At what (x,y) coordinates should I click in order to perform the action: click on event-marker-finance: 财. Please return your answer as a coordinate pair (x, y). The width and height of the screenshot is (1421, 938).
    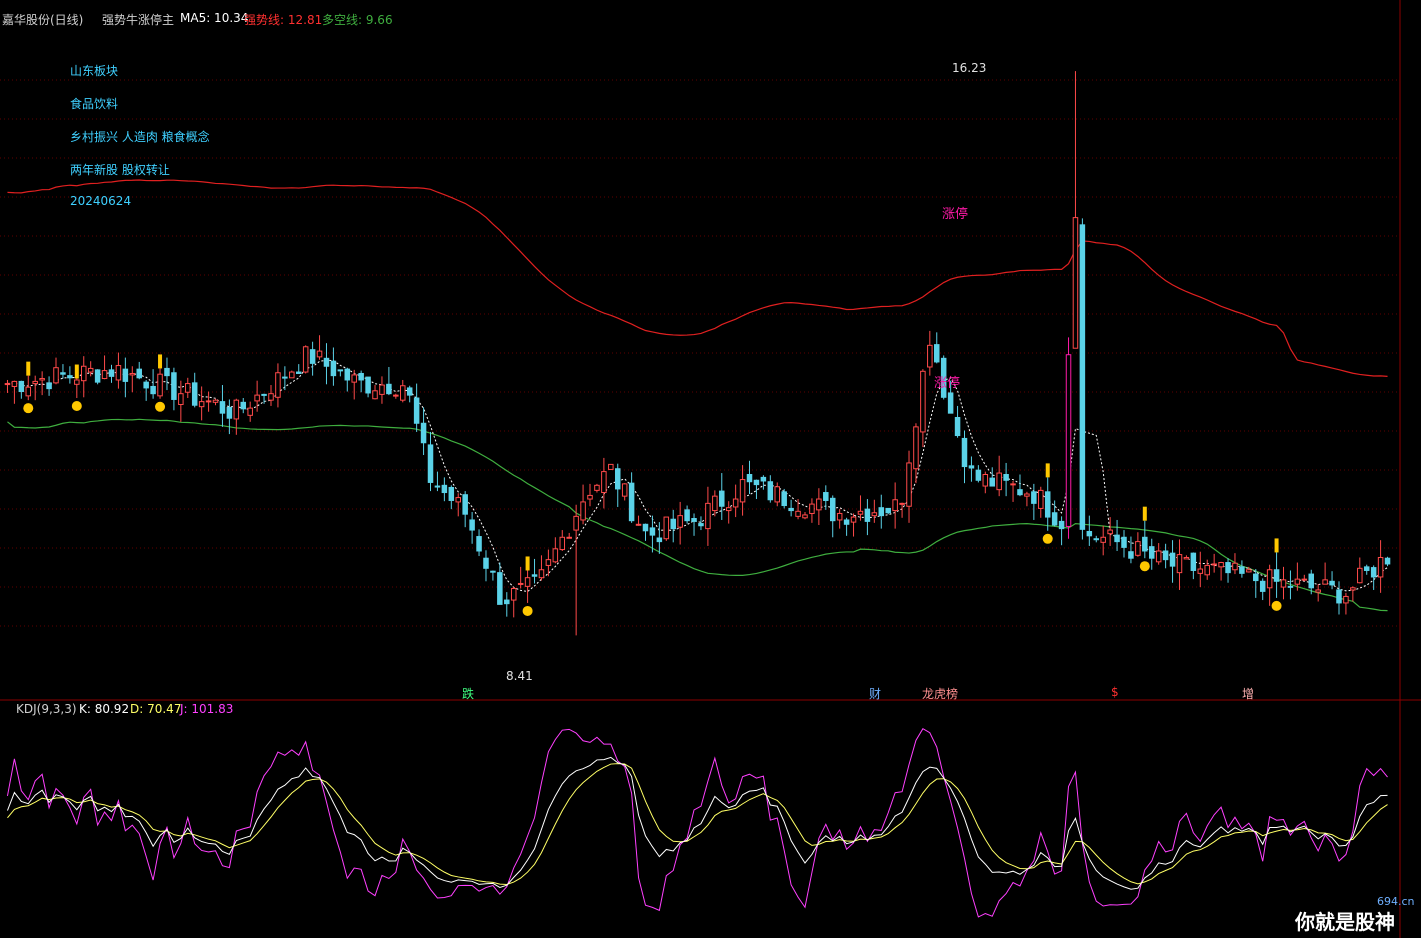
    Looking at the image, I should click on (875, 693).